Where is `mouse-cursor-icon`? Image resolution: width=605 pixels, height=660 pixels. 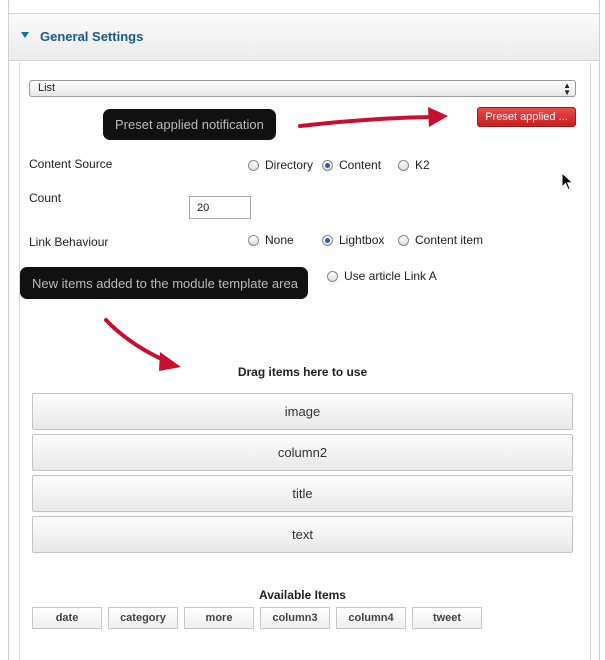 mouse-cursor-icon is located at coordinates (567, 181).